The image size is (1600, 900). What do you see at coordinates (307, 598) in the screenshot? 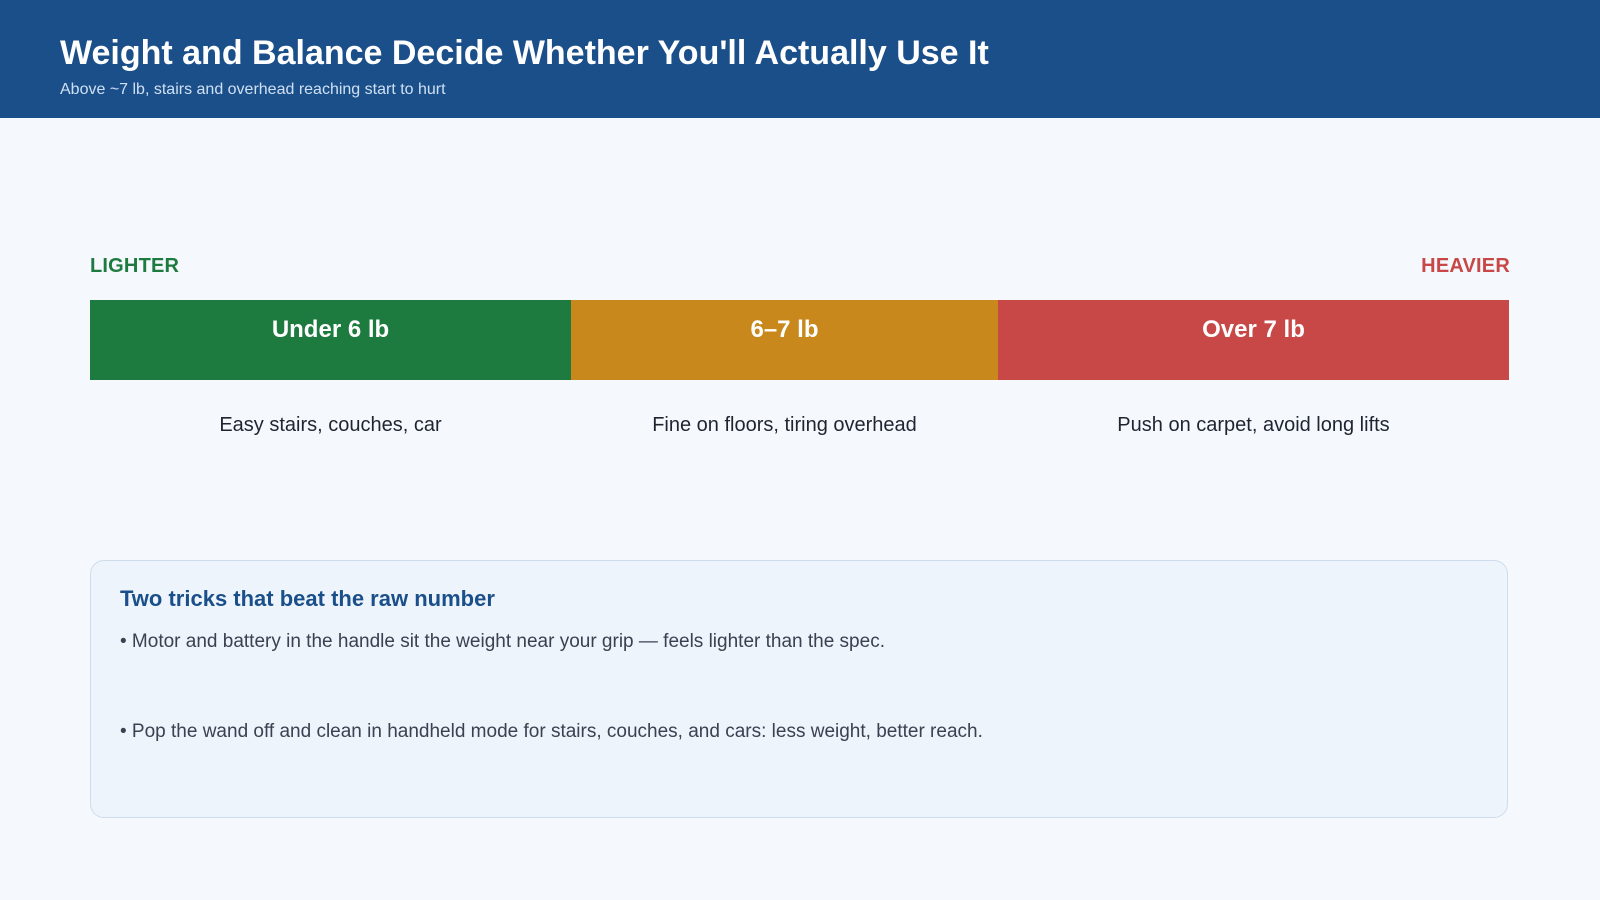
I see `tips-title: Two tricks that beat the raw number` at bounding box center [307, 598].